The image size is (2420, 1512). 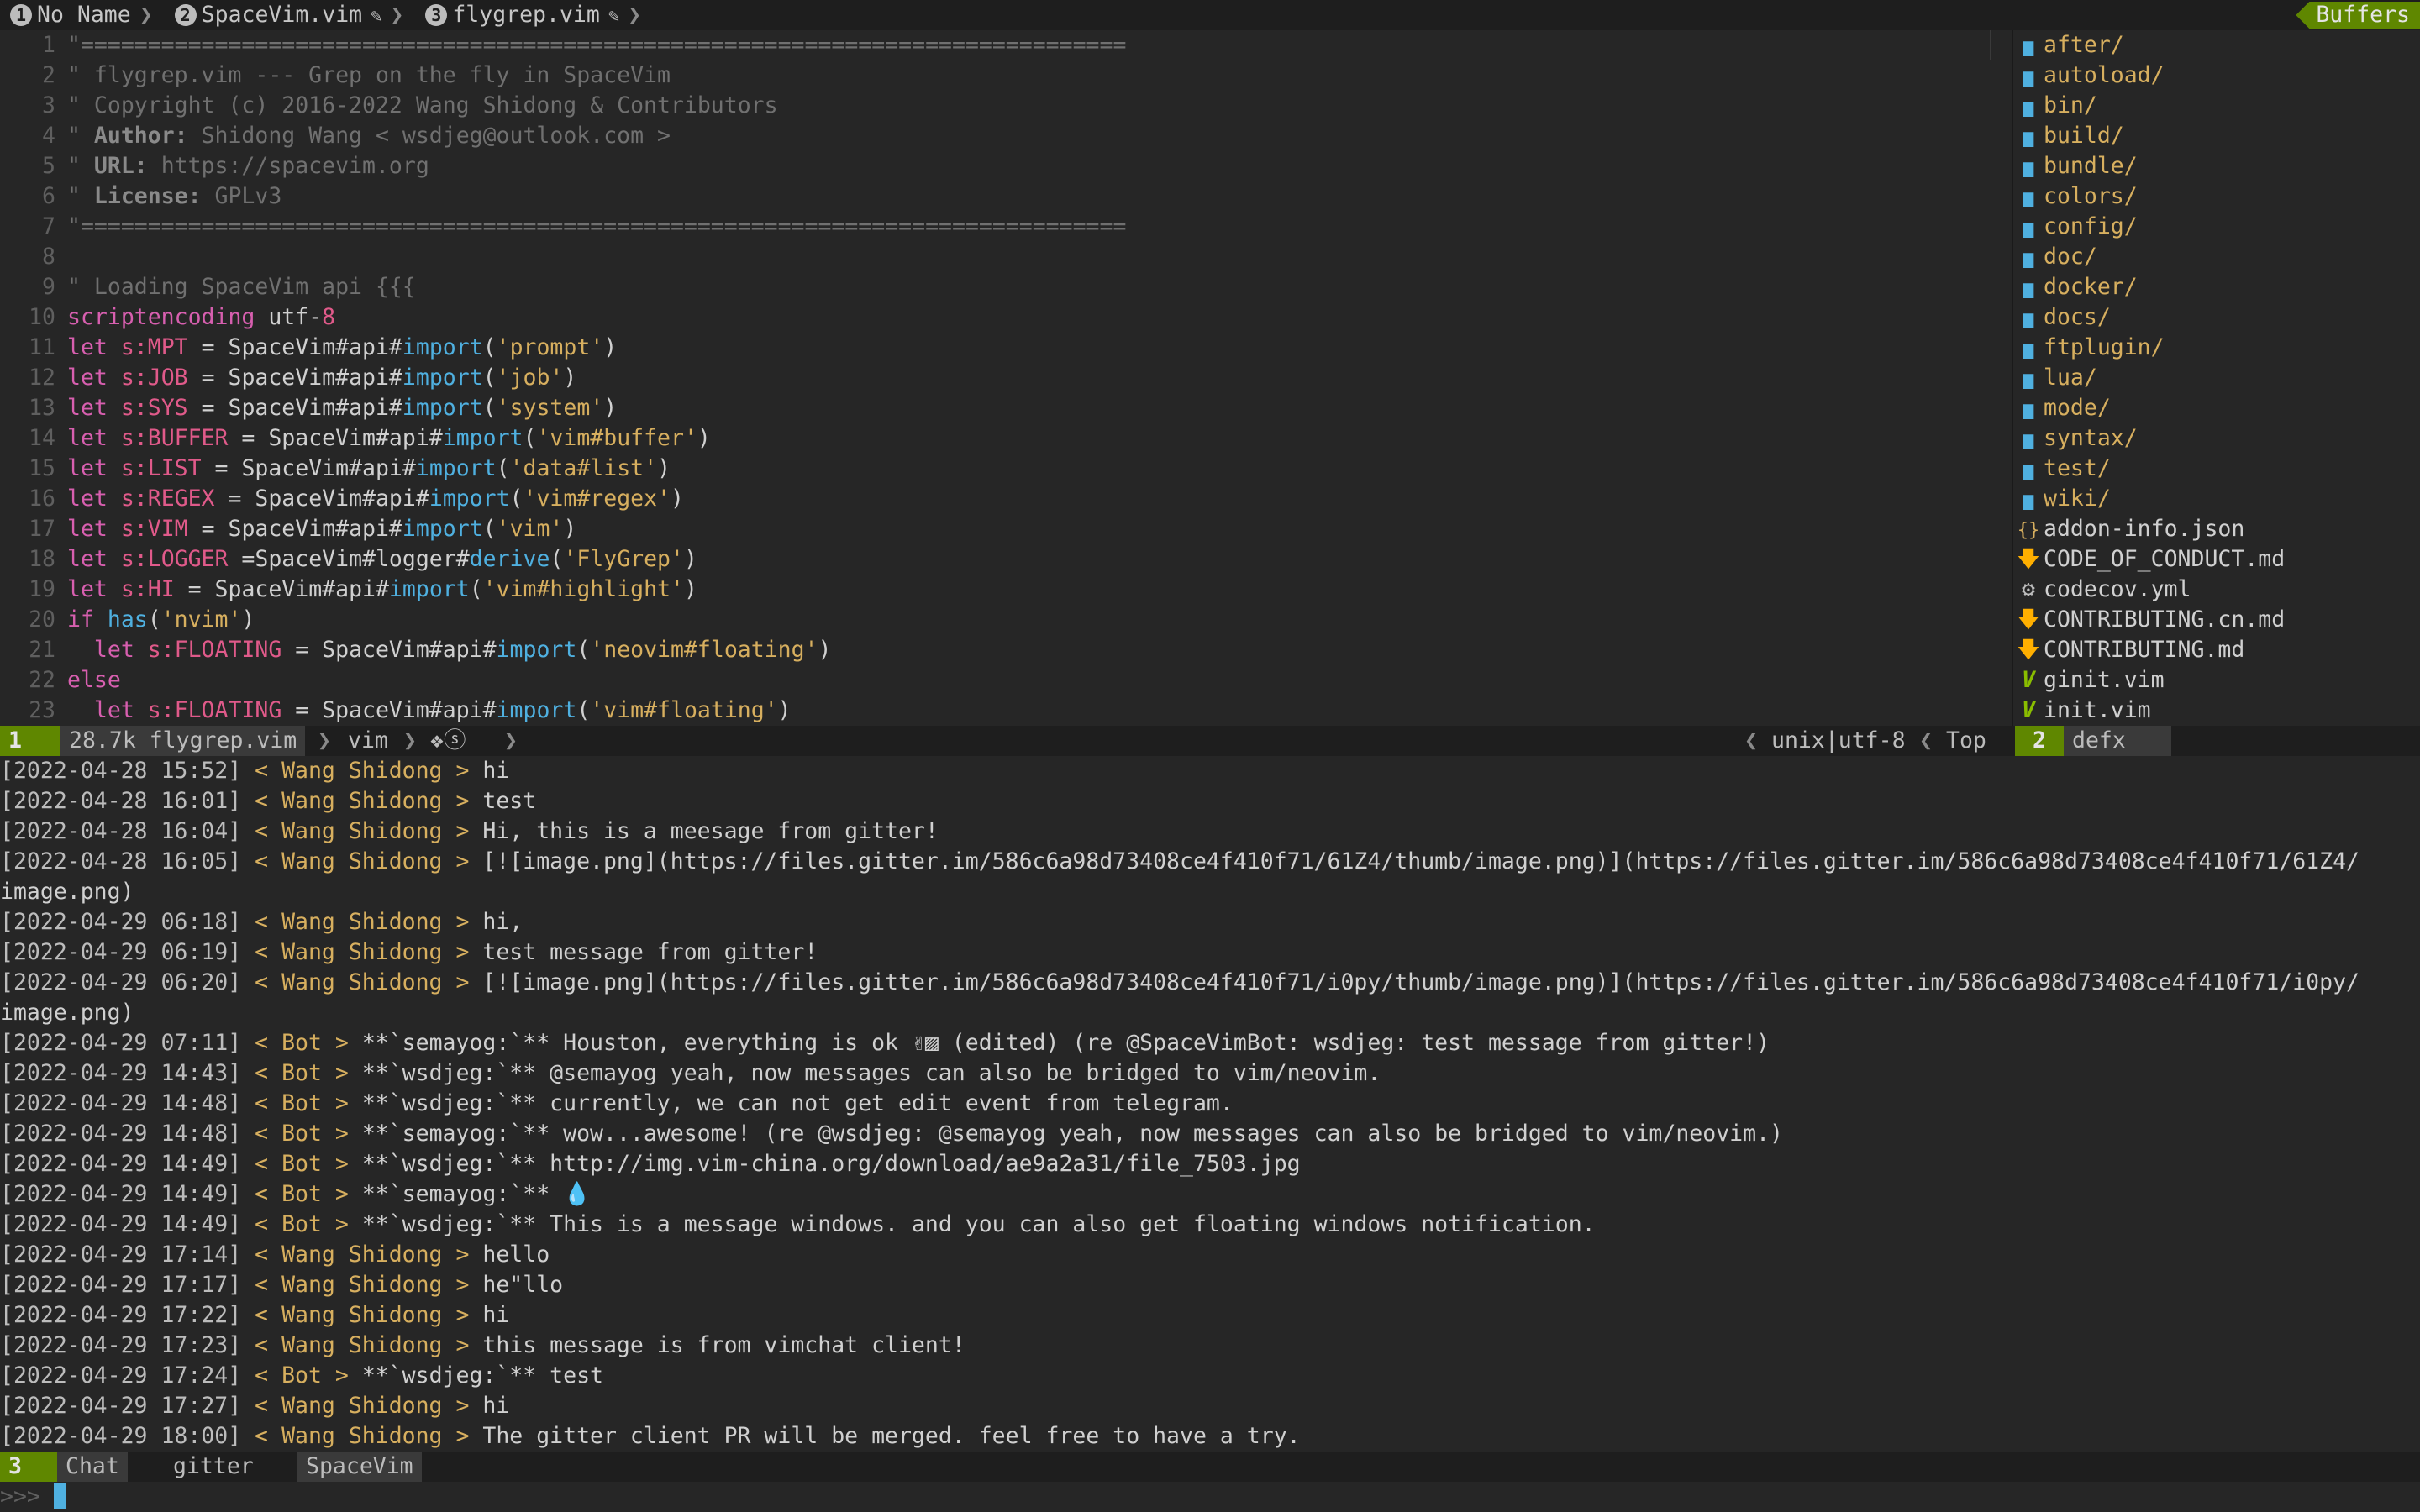 I want to click on tree-item-label: bin/, so click(x=2070, y=105).